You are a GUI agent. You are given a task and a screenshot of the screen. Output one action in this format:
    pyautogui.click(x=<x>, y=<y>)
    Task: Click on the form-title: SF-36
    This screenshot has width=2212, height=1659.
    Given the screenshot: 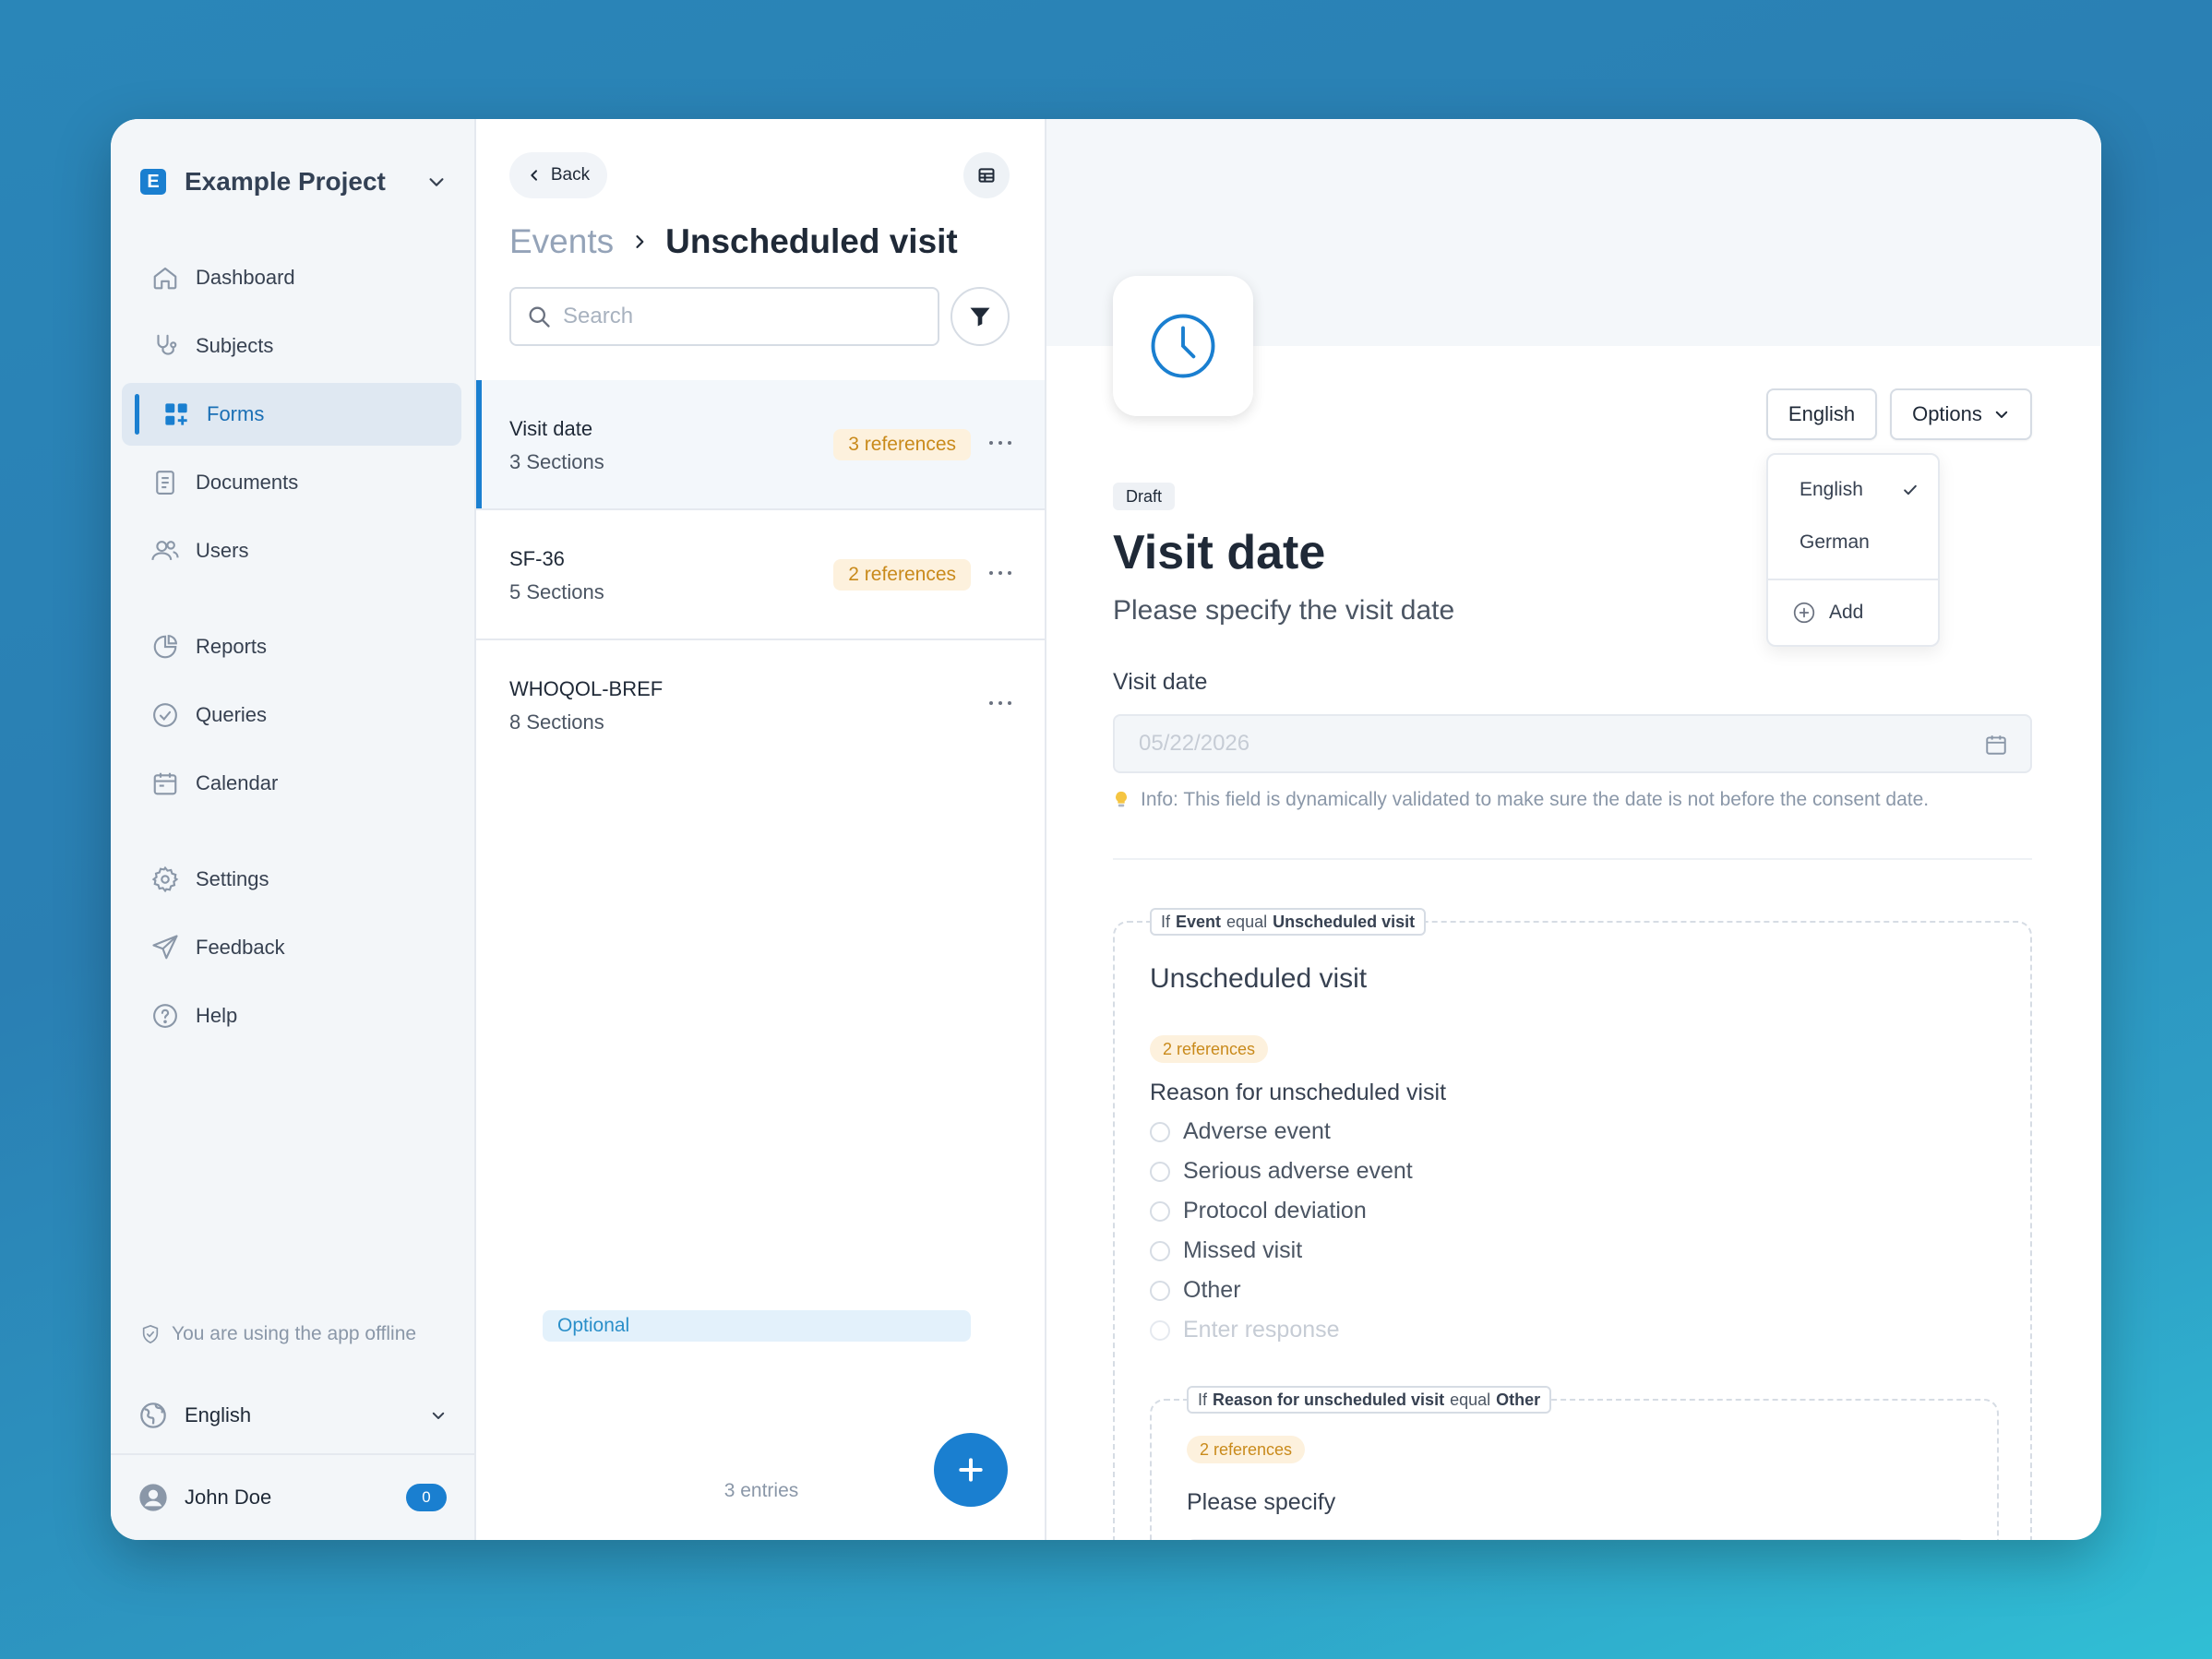 What is the action you would take?
    pyautogui.click(x=537, y=558)
    